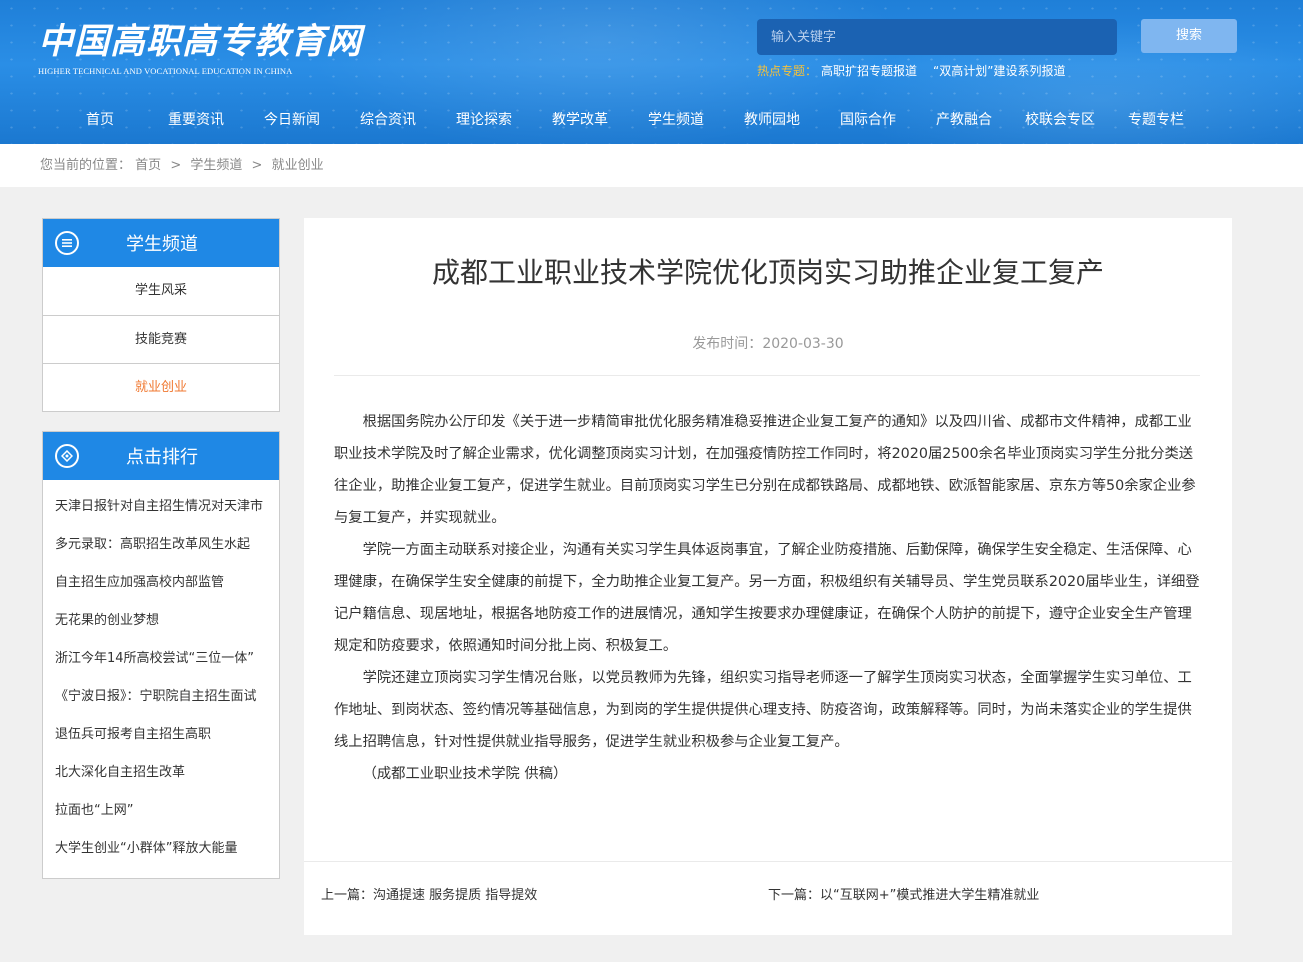  I want to click on search-box, so click(937, 37).